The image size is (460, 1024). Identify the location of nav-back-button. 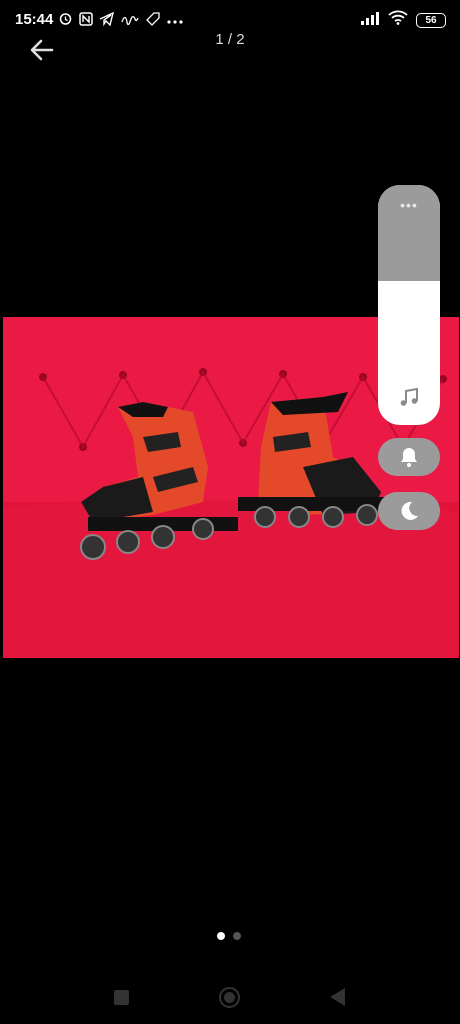
(337, 997).